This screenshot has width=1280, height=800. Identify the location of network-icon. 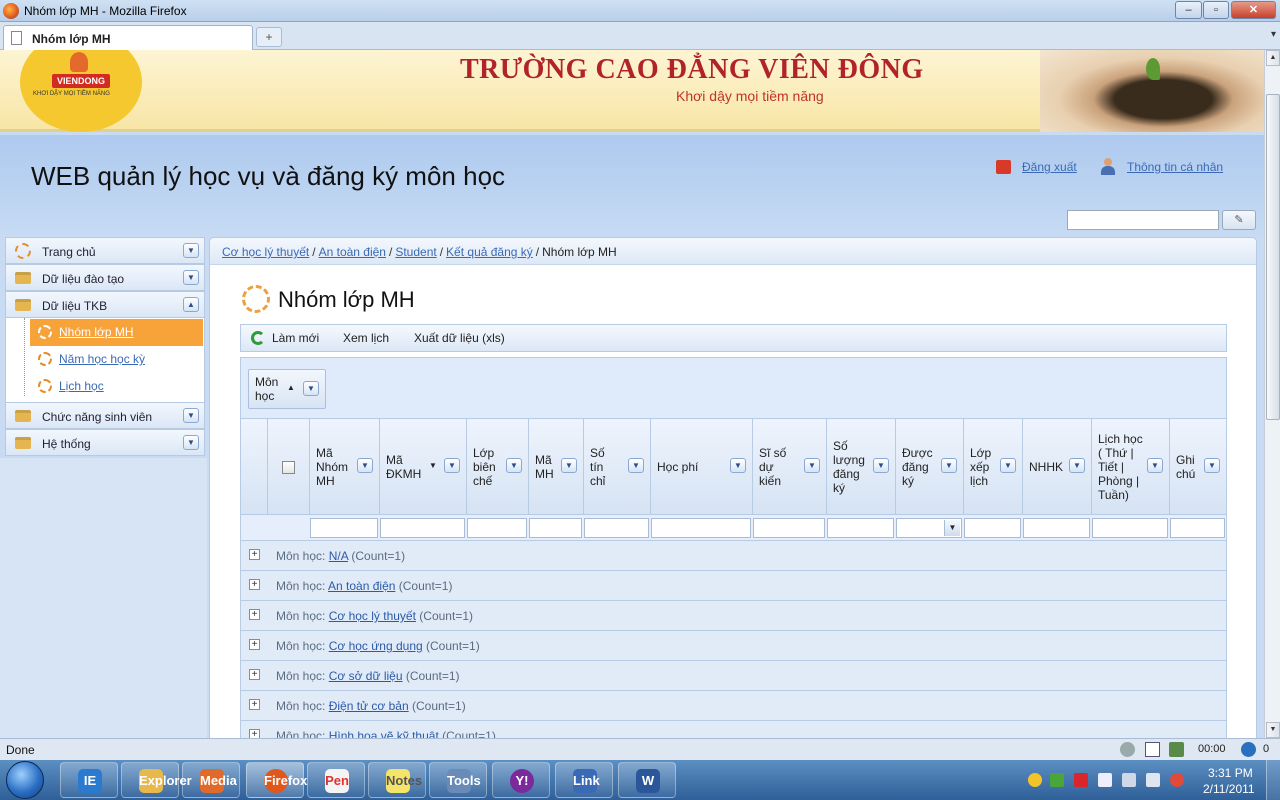
(1153, 780).